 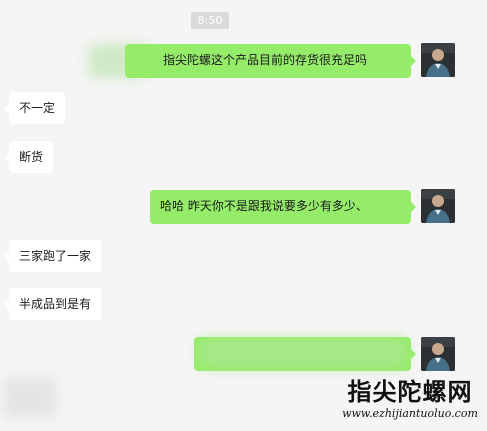 I want to click on incoming-message: 三家跑了一家, so click(x=52, y=256).